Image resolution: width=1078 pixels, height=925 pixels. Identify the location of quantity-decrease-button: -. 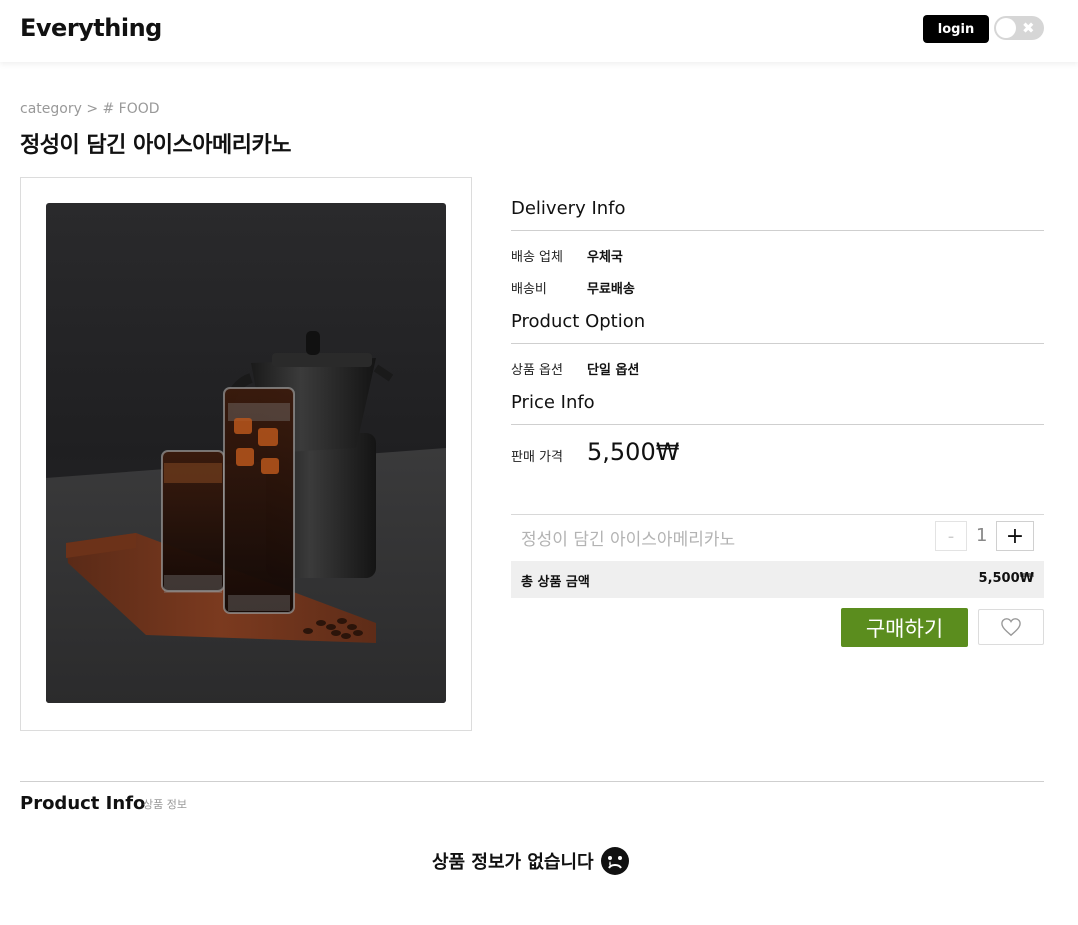
(951, 536).